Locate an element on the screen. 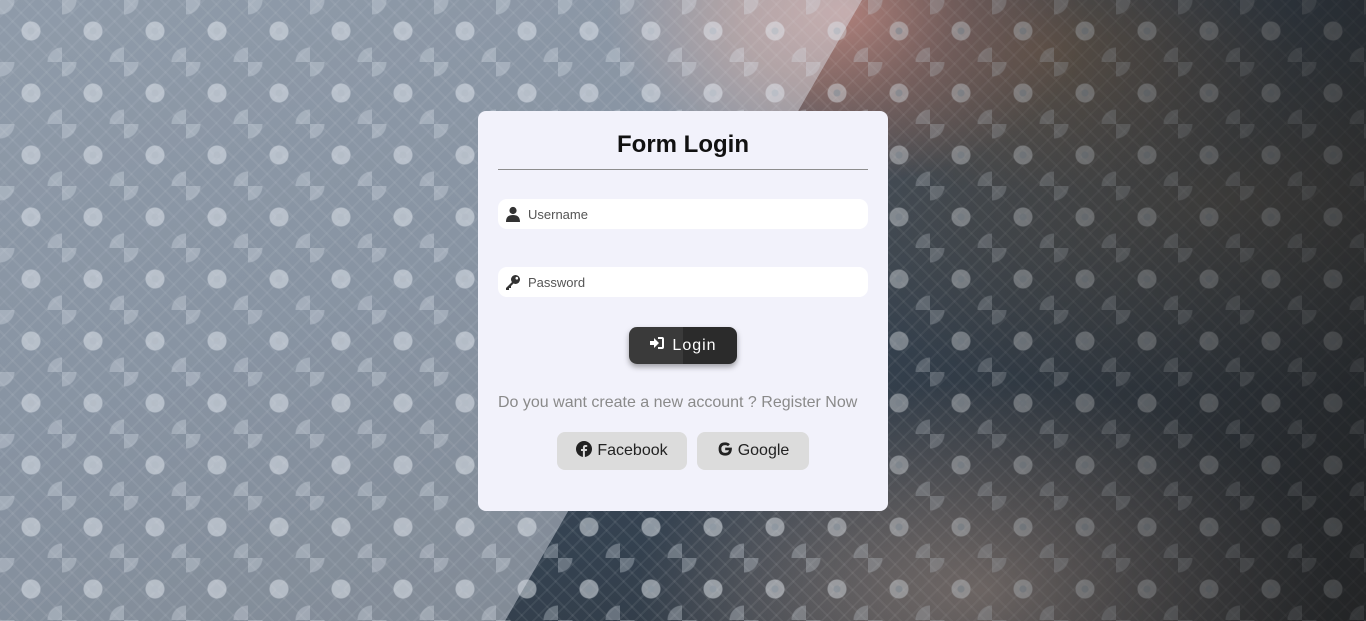 Image resolution: width=1366 pixels, height=621 pixels. title-divider is located at coordinates (683, 169).